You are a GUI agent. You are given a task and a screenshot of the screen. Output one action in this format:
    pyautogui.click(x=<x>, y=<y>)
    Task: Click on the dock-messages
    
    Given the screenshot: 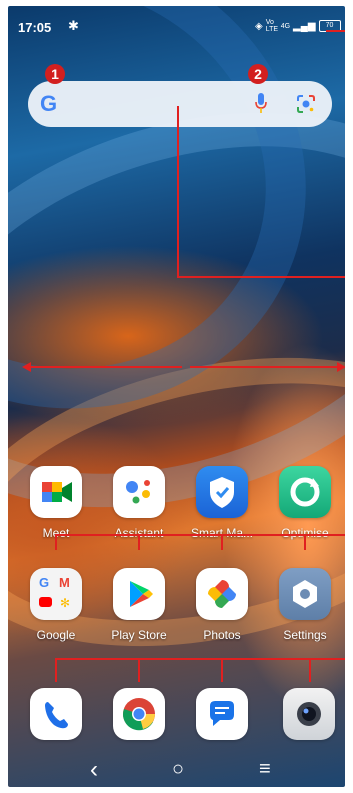 What is the action you would take?
    pyautogui.click(x=222, y=714)
    